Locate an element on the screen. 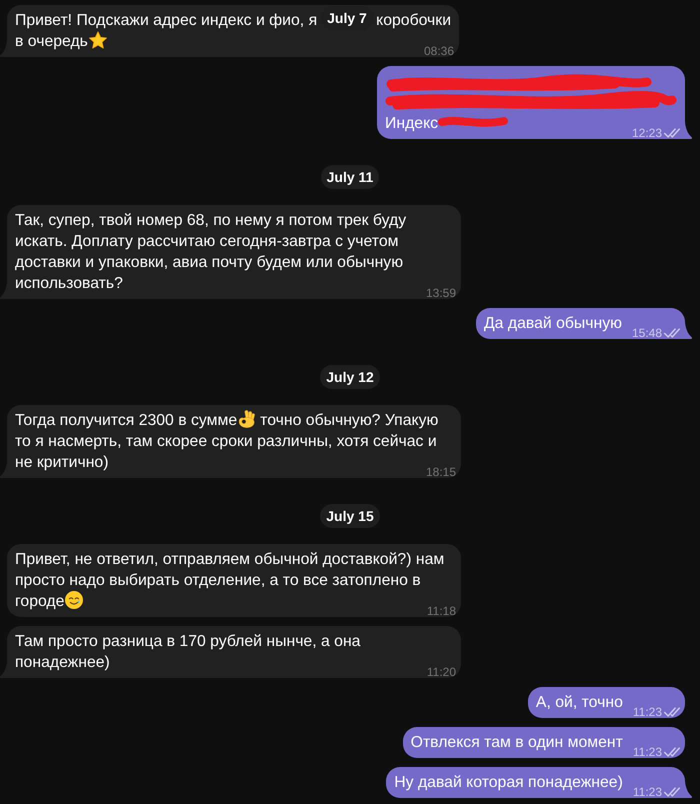  message-time: 15:48 is located at coordinates (647, 333).